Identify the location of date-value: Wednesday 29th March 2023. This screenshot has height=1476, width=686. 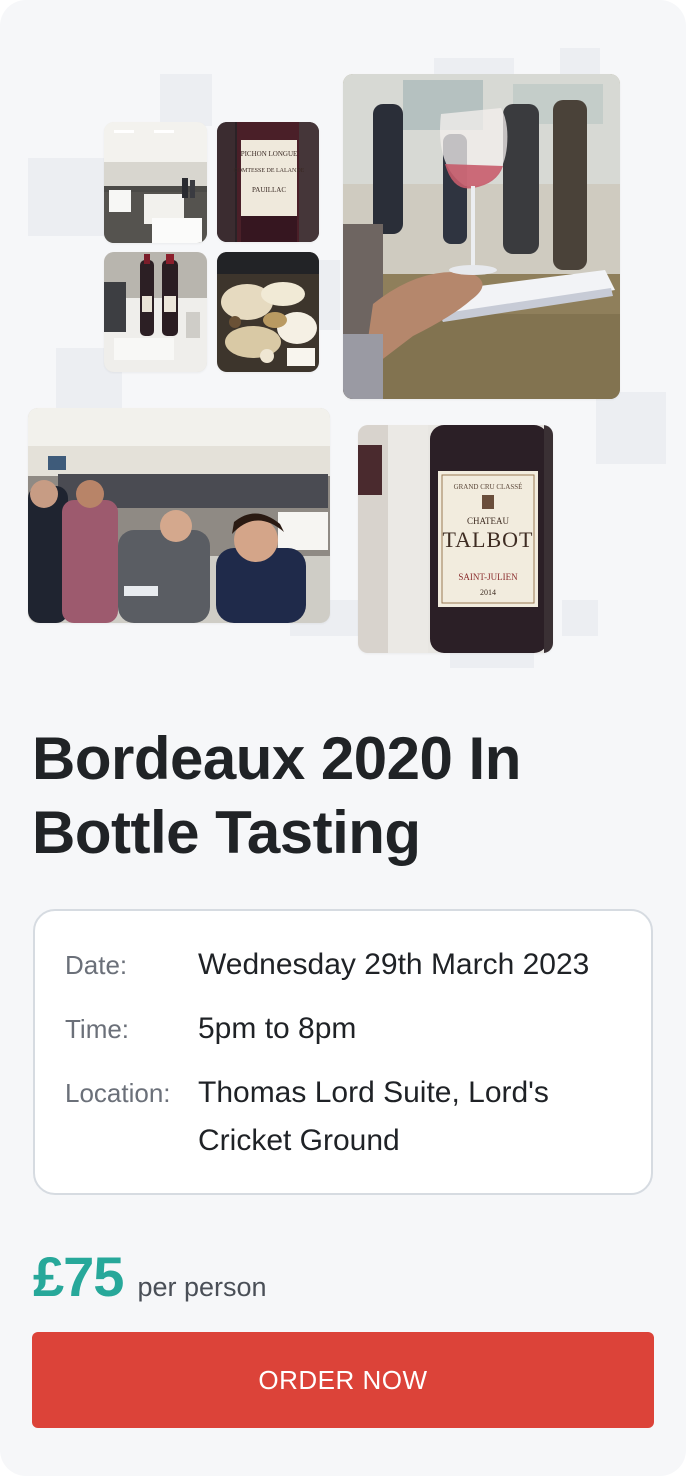
(394, 964).